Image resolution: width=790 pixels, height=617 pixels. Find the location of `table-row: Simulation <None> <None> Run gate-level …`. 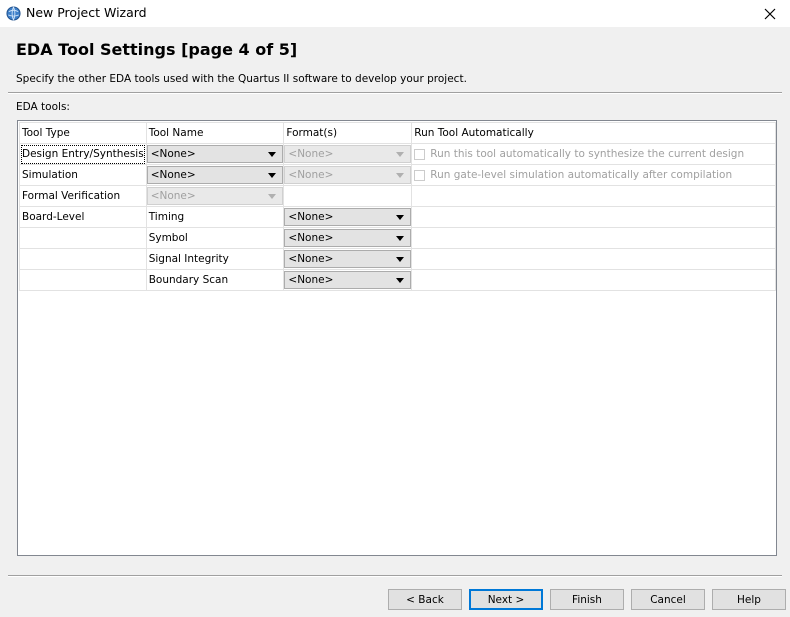

table-row: Simulation <None> <None> Run gate-level … is located at coordinates (397, 175).